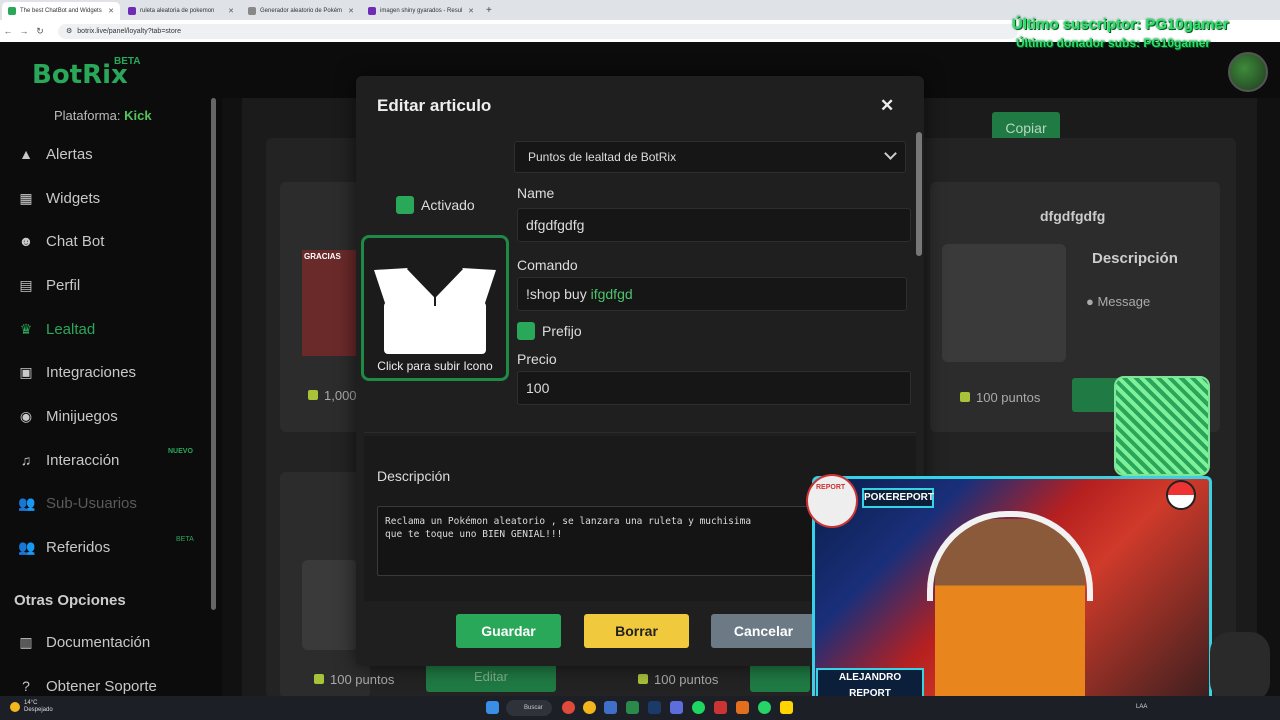  I want to click on sidebar-item-sub-usuarios: 👥 Sub-Usuarios, so click(77, 503).